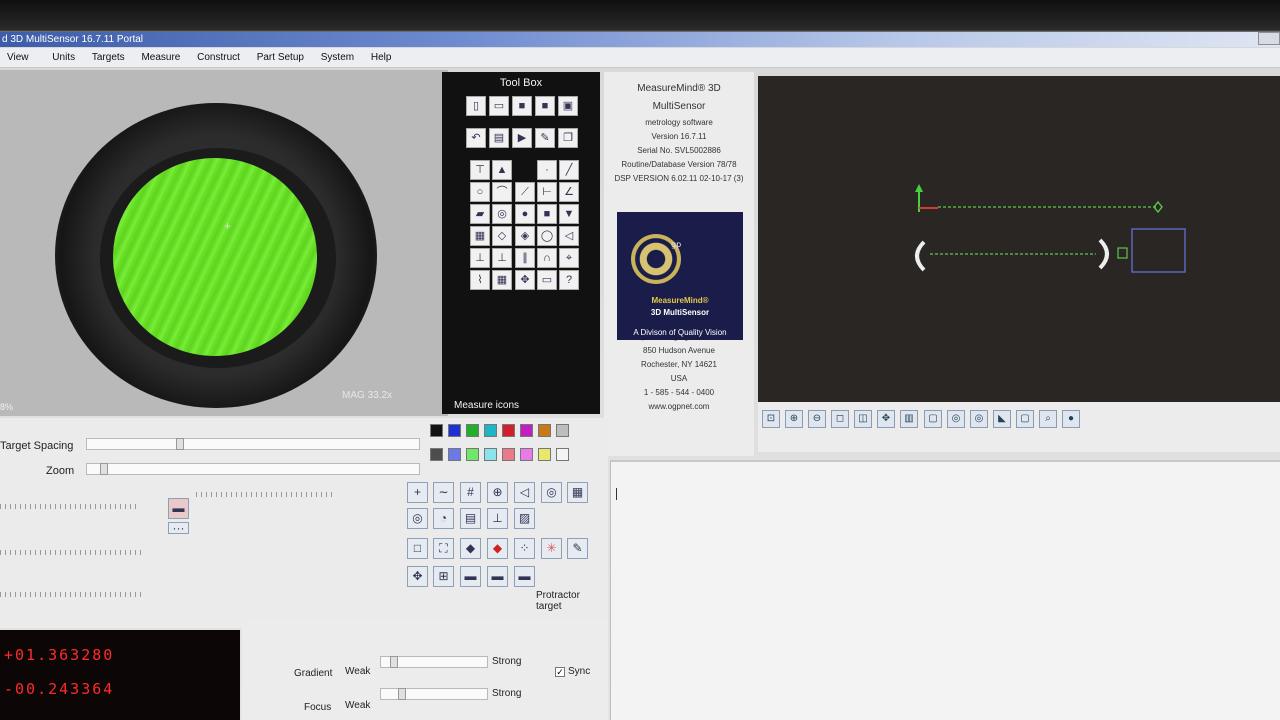 This screenshot has height=720, width=1280. Describe the element at coordinates (909, 419) in the screenshot. I see `color-bars-icon: ▥` at that location.